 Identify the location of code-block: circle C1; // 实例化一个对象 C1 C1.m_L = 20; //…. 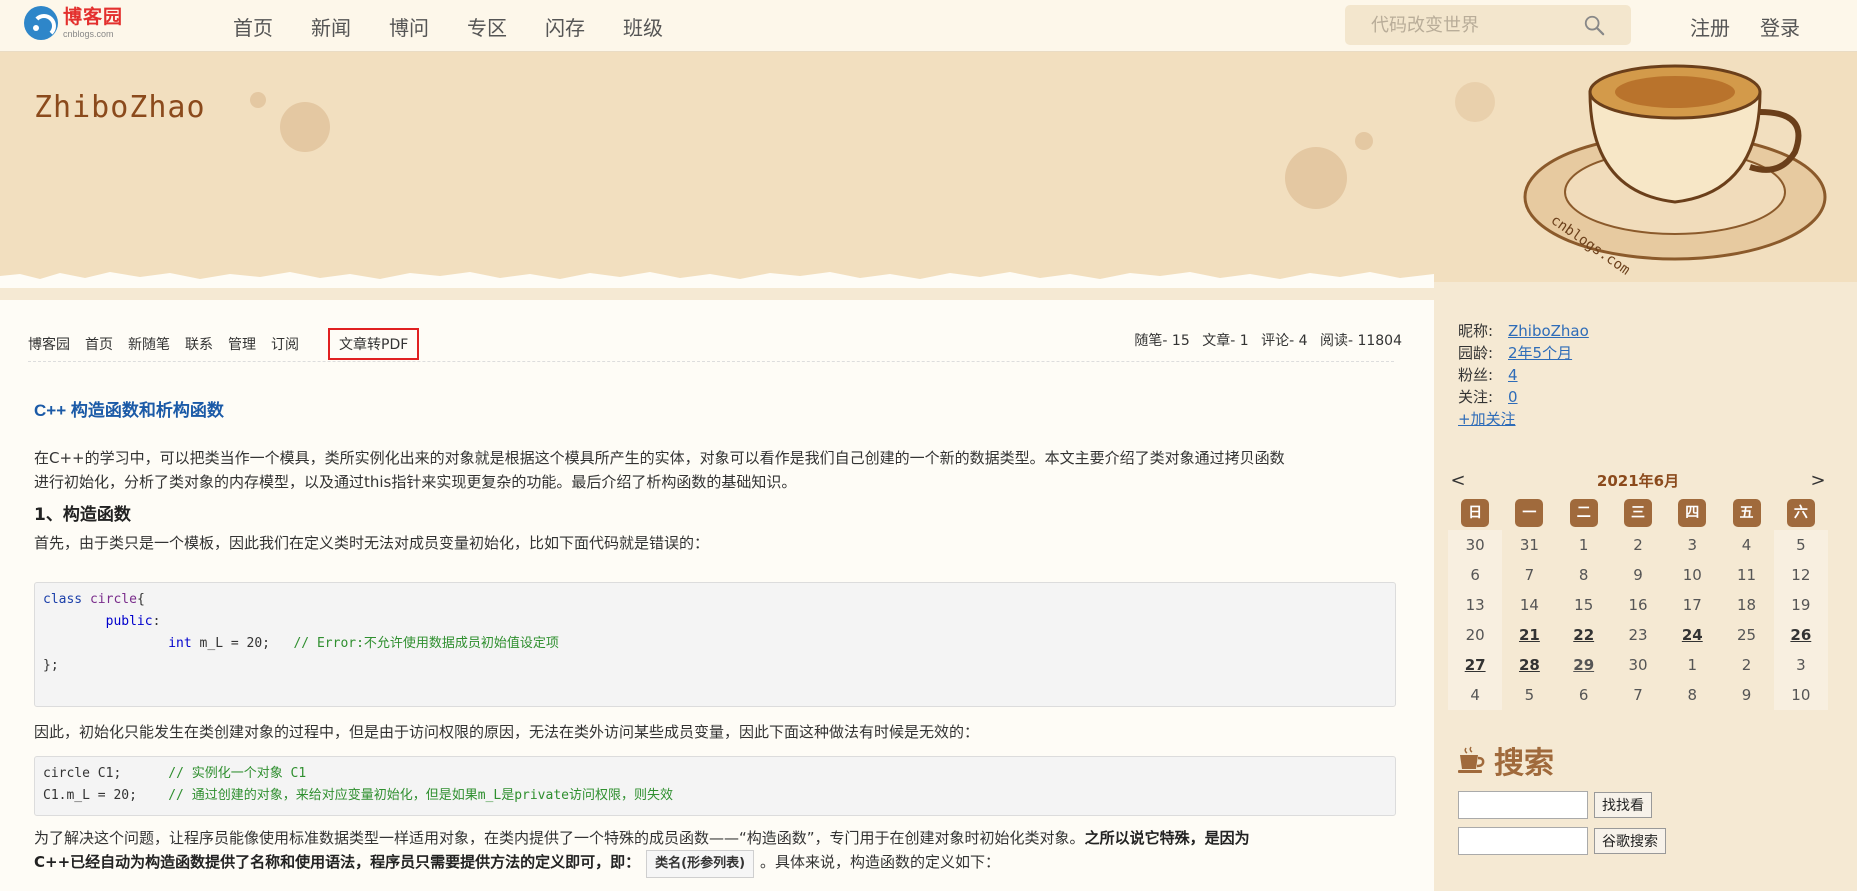
(715, 786).